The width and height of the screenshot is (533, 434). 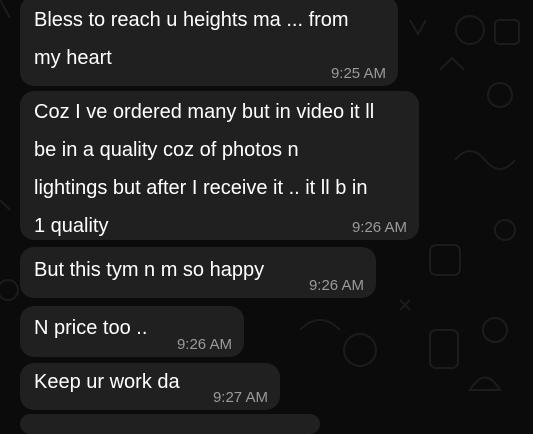 I want to click on message-bubble: Keep ur work da 9:27 AM, so click(x=150, y=386).